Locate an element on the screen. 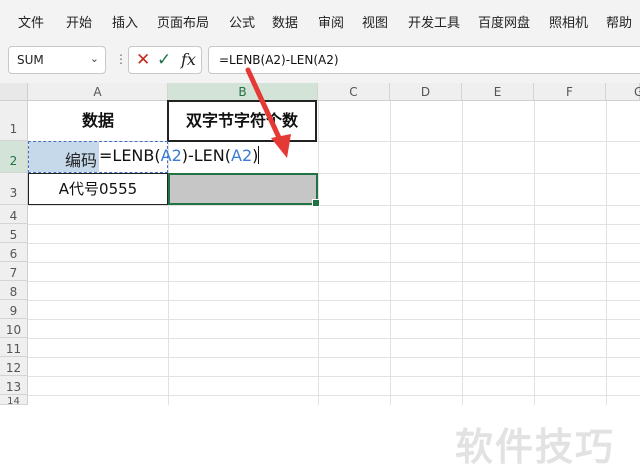 This screenshot has width=640, height=471. watermark: 软件技巧 is located at coordinates (535, 447).